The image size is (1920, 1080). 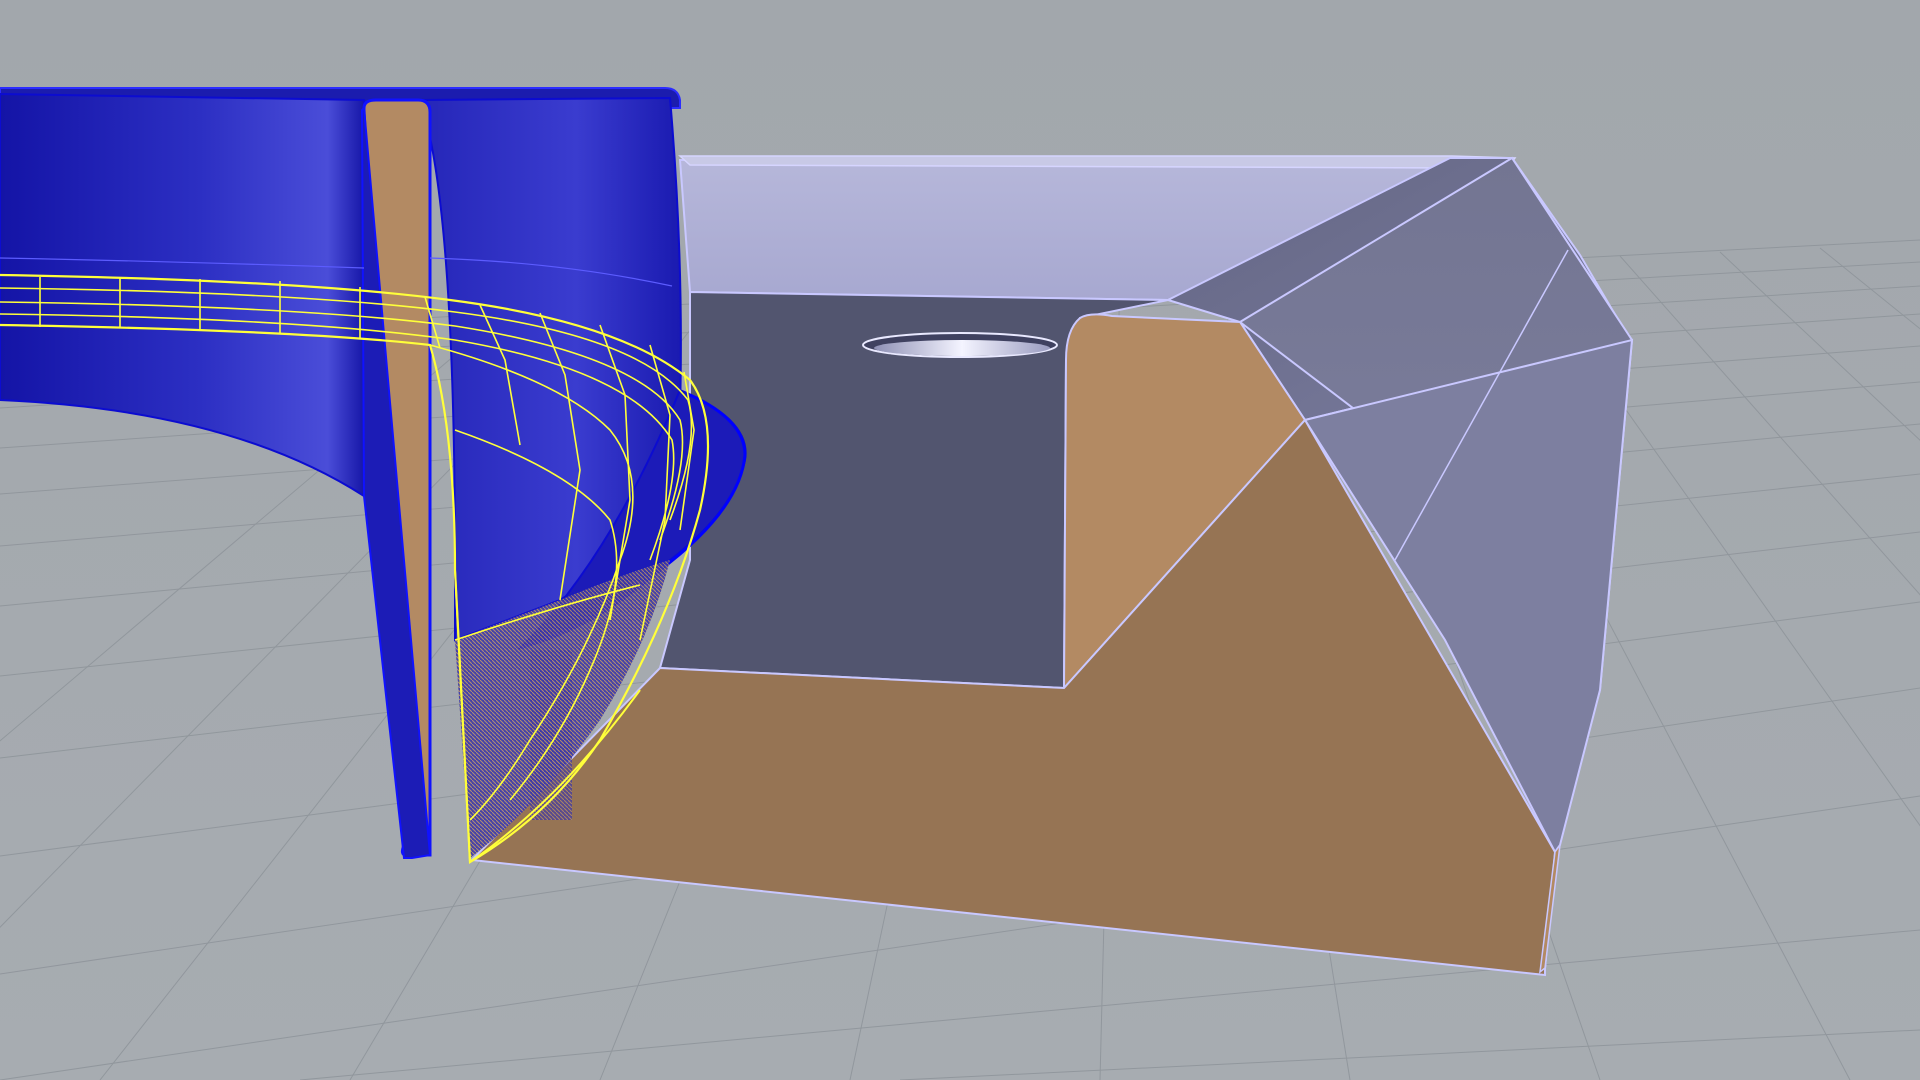 I want to click on through-hole, so click(x=960, y=345).